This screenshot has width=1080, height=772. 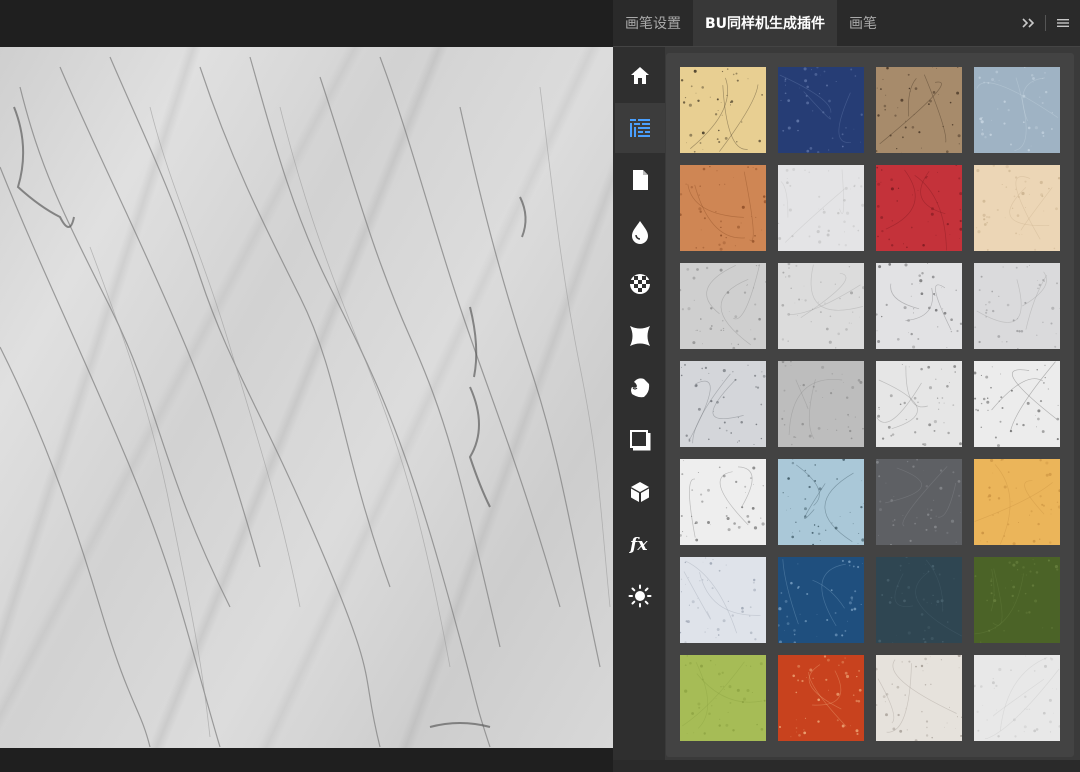 I want to click on home-icon, so click(x=640, y=75).